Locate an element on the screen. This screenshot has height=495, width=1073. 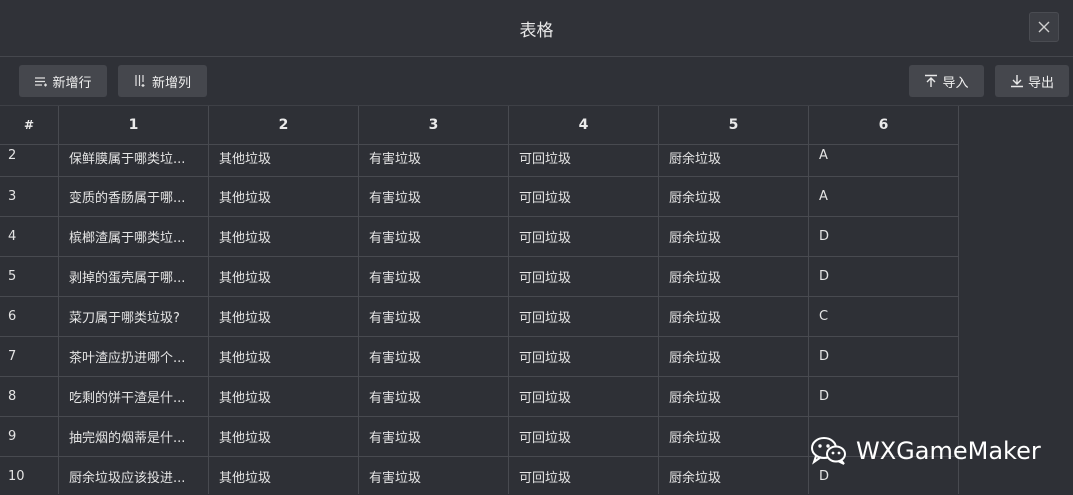
column-header: 3 is located at coordinates (434, 125).